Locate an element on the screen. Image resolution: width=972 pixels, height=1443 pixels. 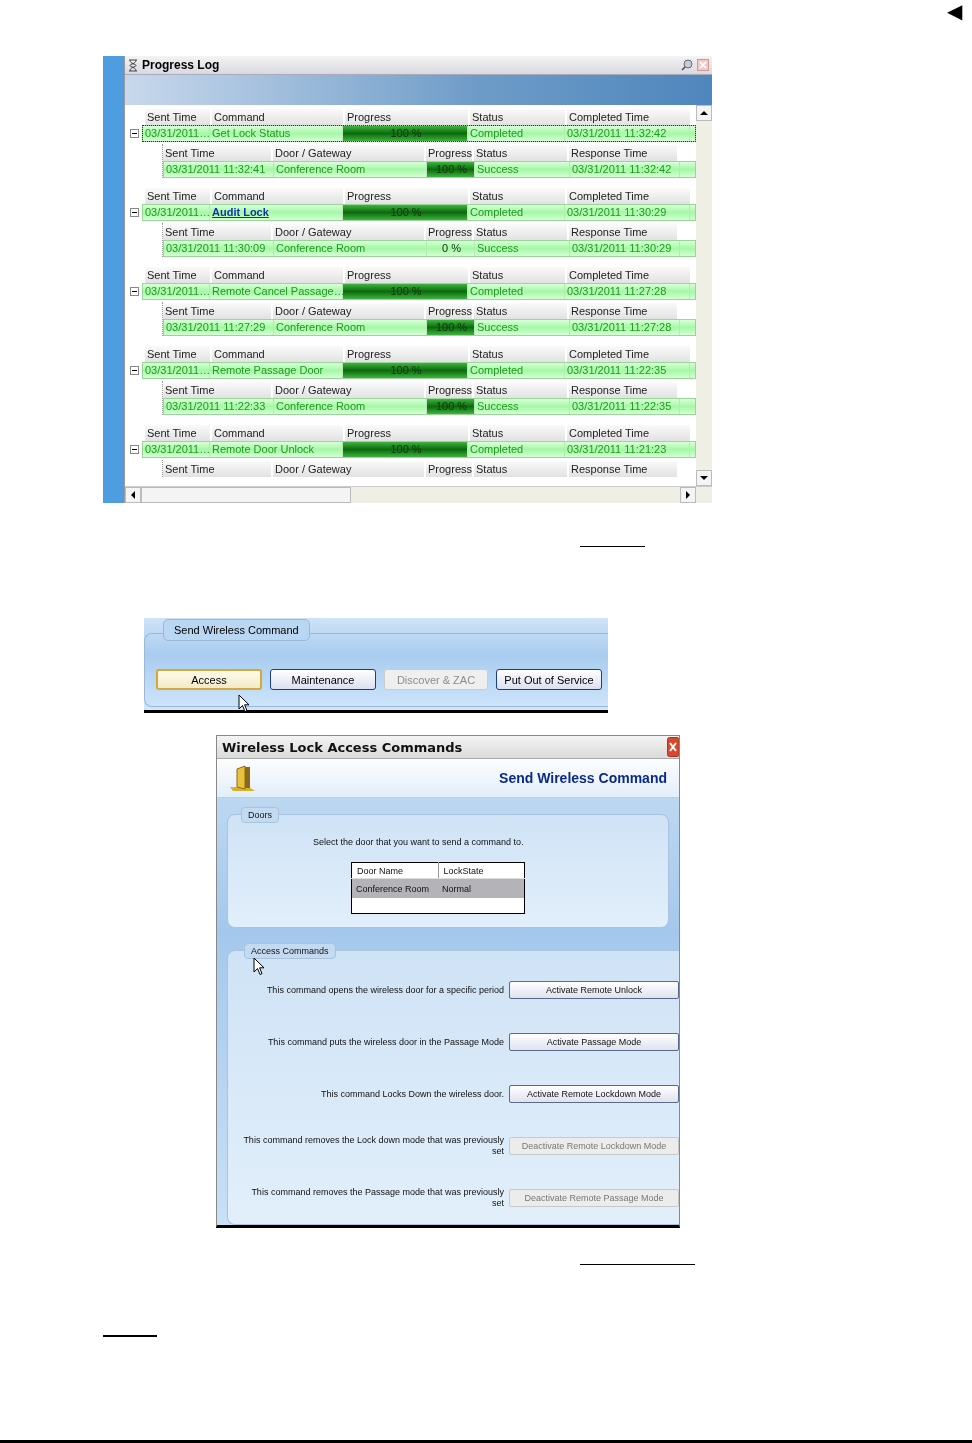
command-description: This command opens the wireless door for a specific period is located at coordinates (384, 990).